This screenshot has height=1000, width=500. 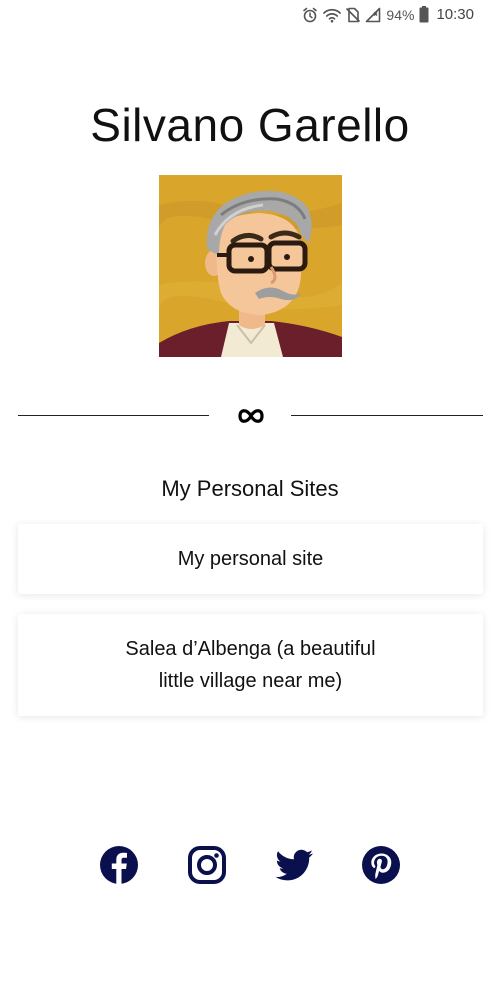 What do you see at coordinates (373, 14) in the screenshot?
I see `signal-icon` at bounding box center [373, 14].